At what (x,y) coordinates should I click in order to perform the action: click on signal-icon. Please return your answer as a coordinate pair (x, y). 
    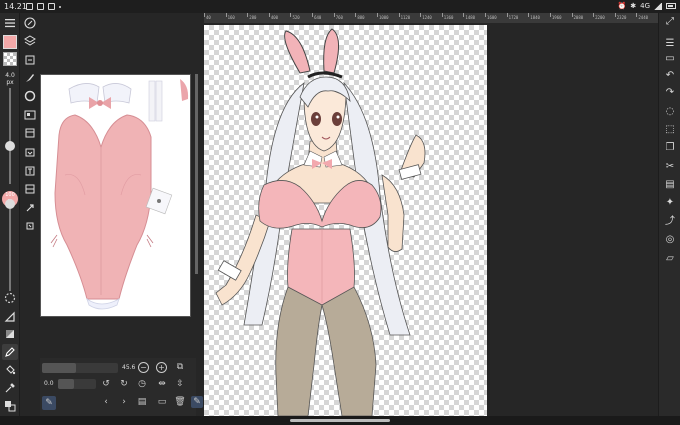
    Looking at the image, I should click on (658, 6).